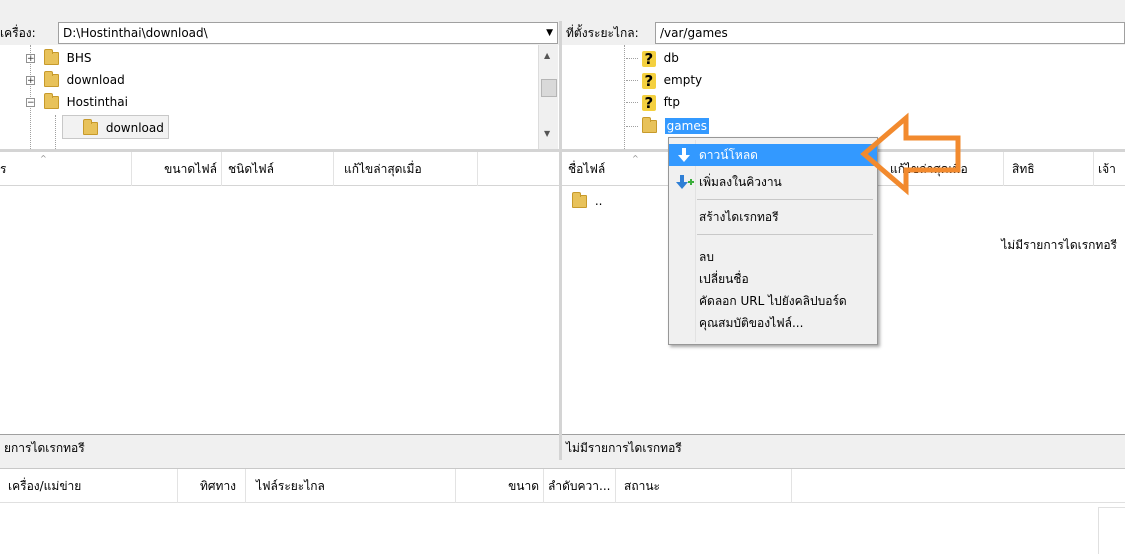 This screenshot has width=1125, height=554. I want to click on column-header-type: ชนิดไฟล์, so click(278, 169).